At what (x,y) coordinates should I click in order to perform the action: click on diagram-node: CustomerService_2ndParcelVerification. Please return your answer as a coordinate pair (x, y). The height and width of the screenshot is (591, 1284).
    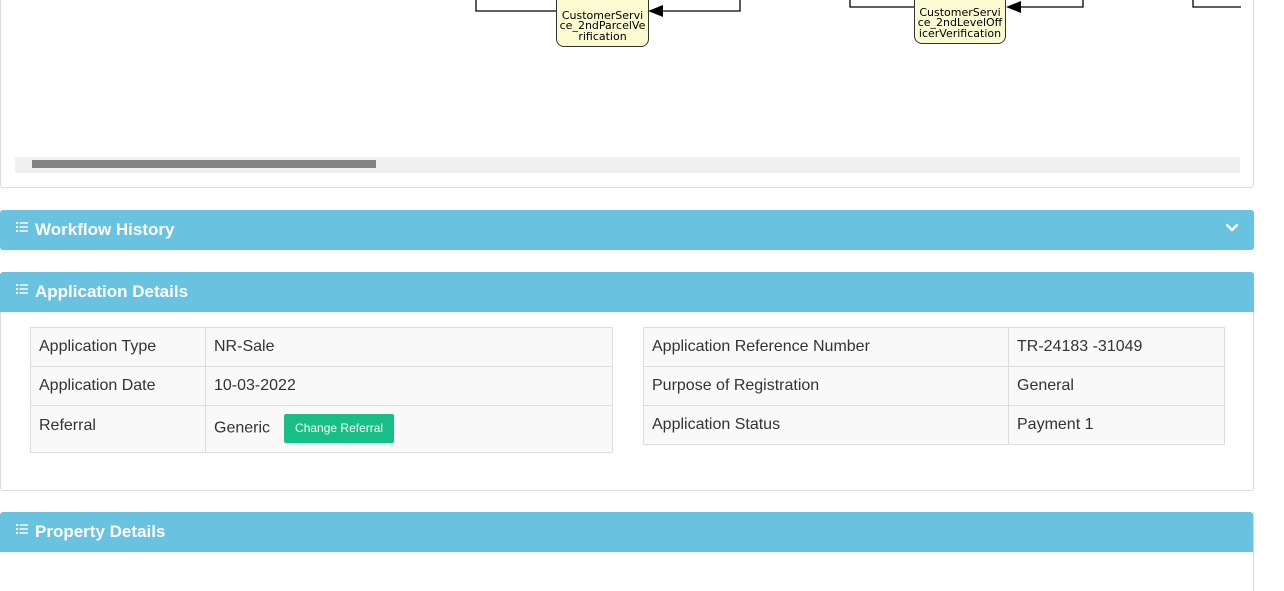
    Looking at the image, I should click on (602, 23).